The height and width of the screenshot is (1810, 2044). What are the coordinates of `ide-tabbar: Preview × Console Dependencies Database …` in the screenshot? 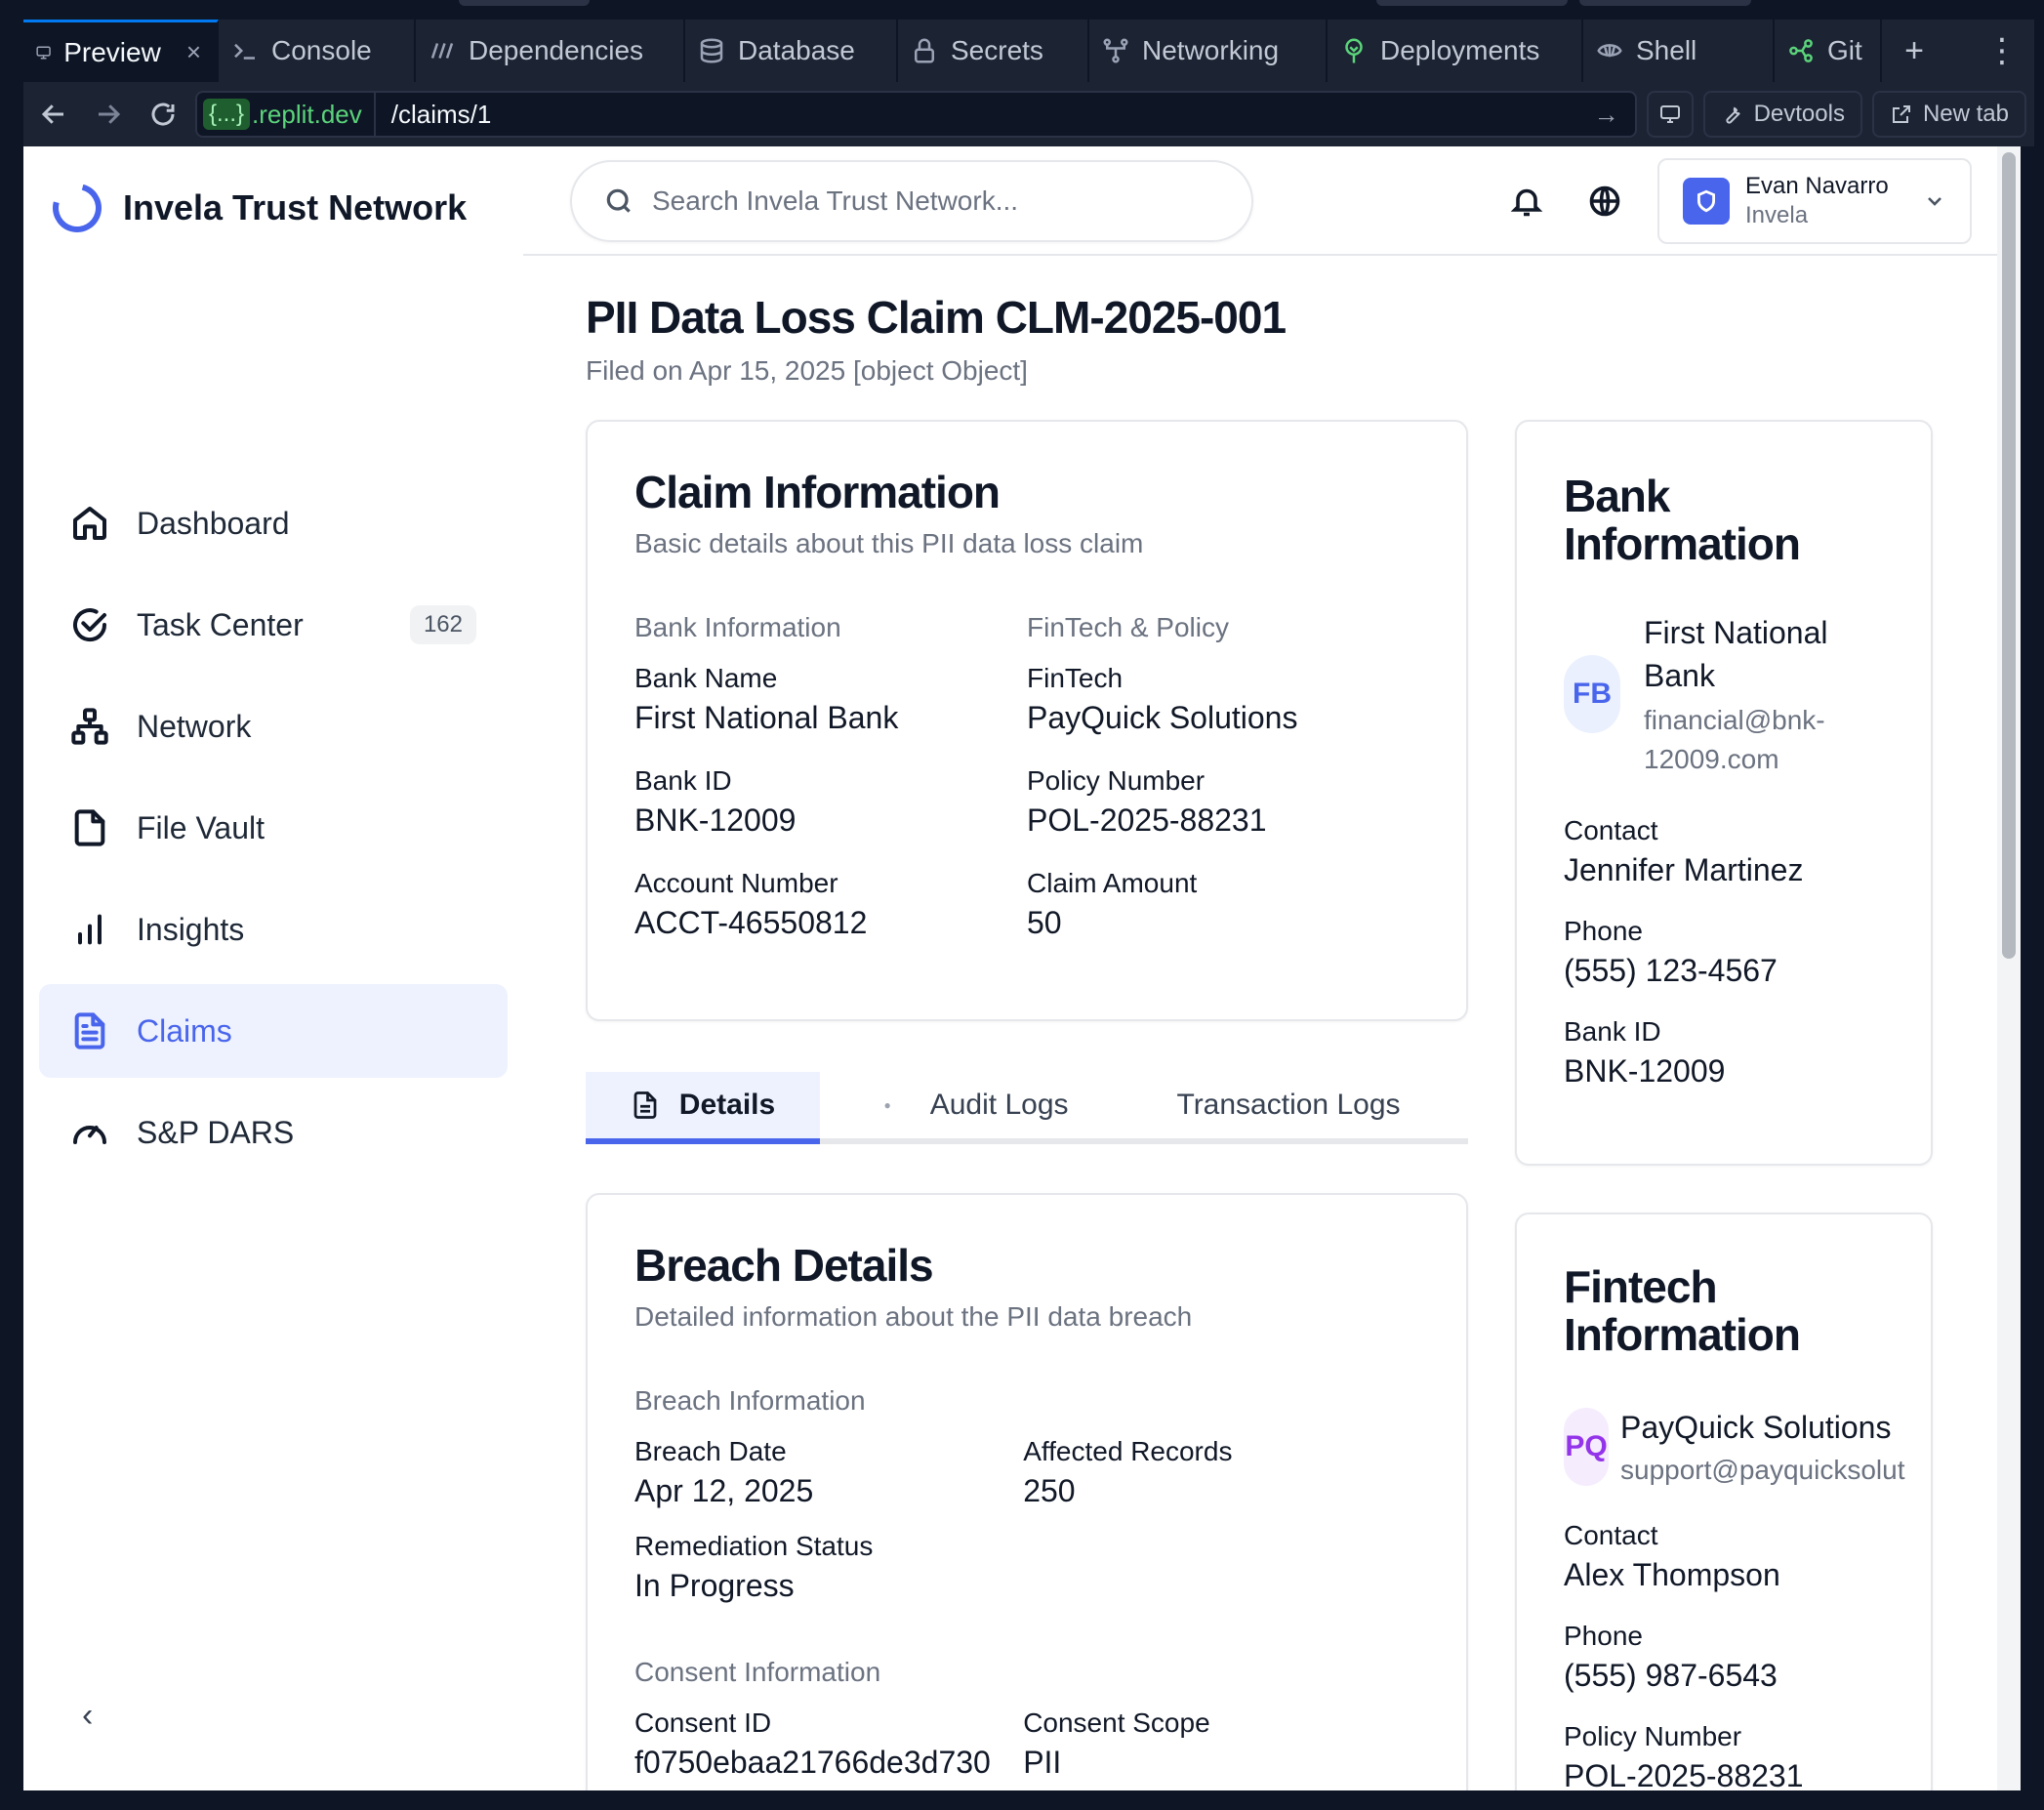 It's located at (1028, 51).